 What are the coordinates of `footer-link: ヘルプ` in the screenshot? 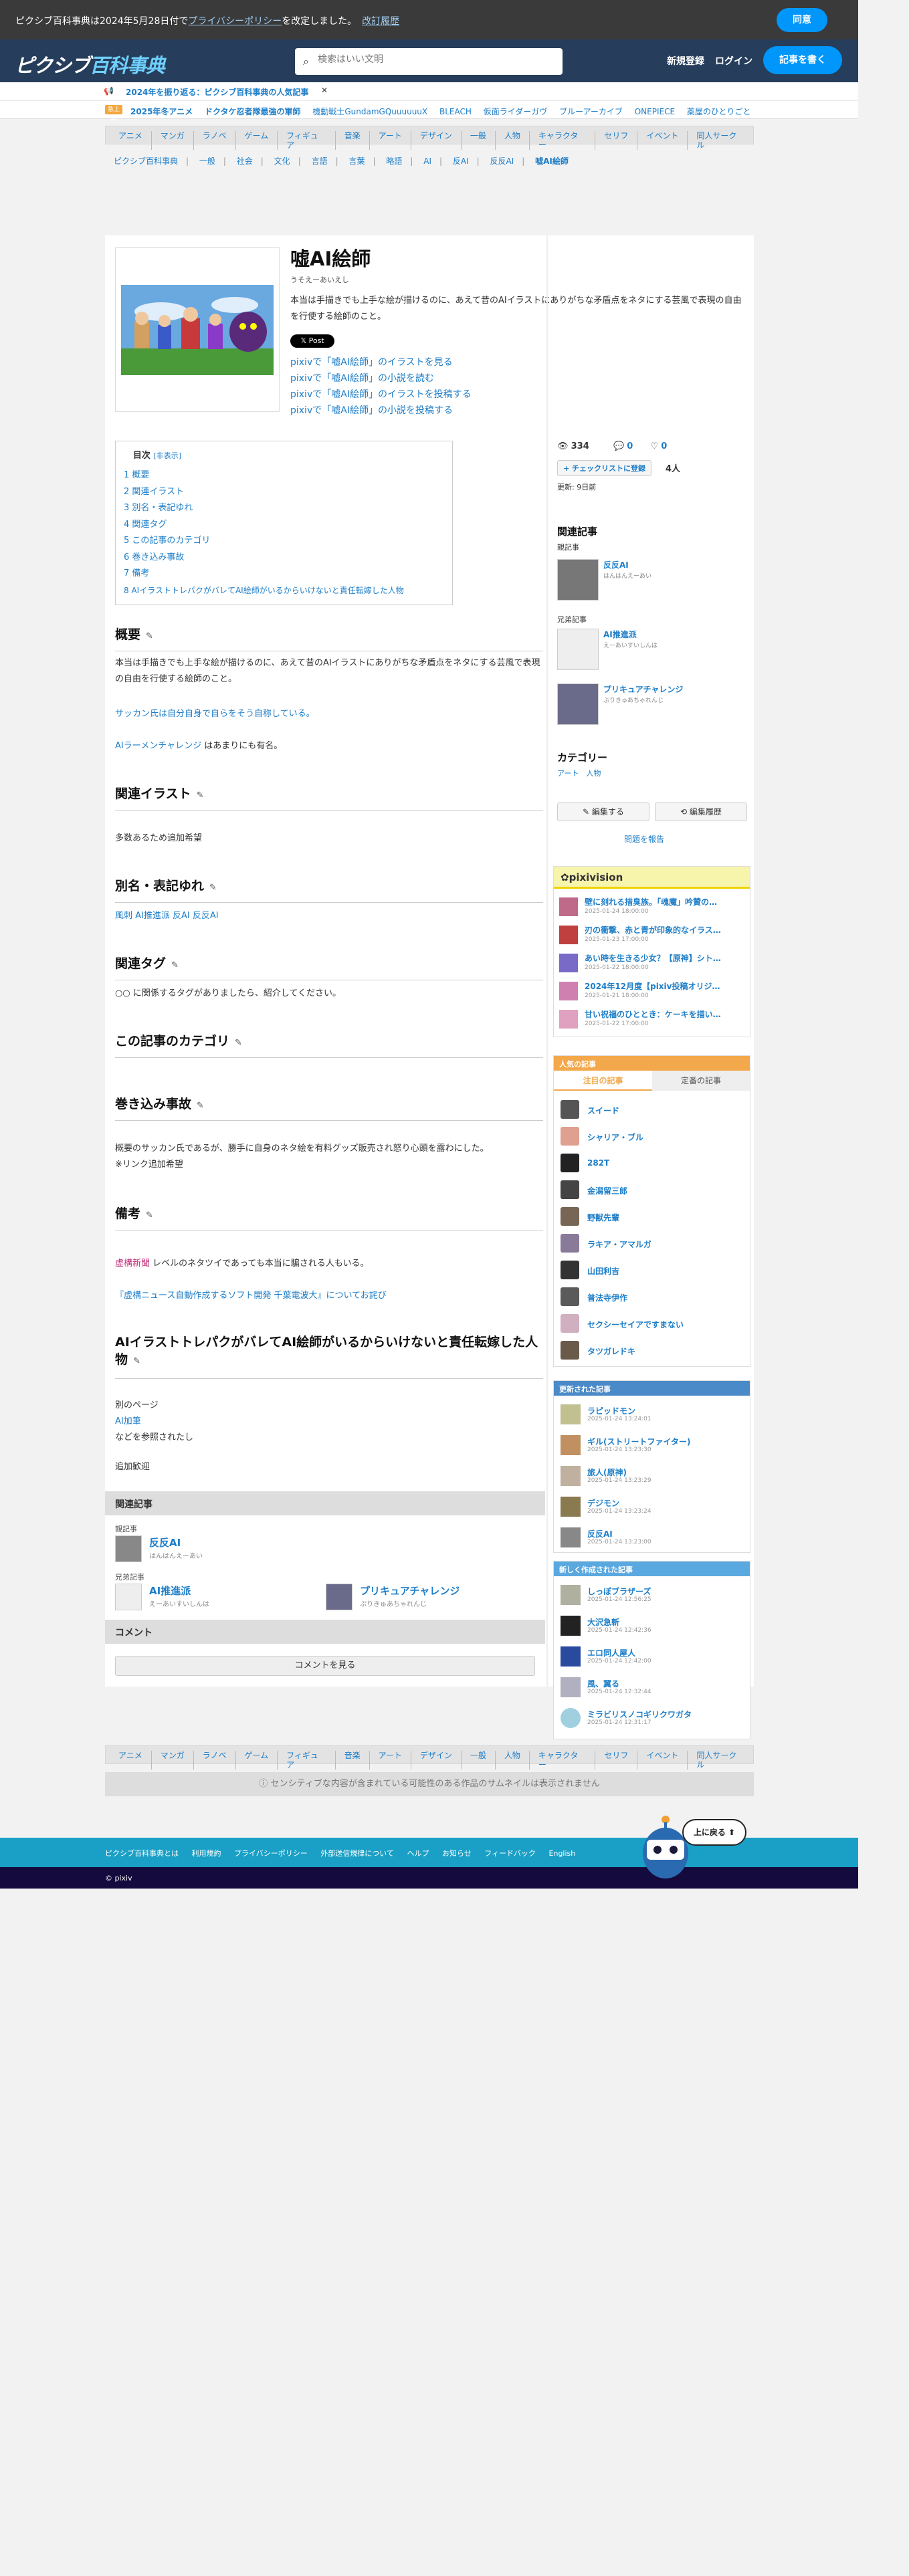 It's located at (418, 1854).